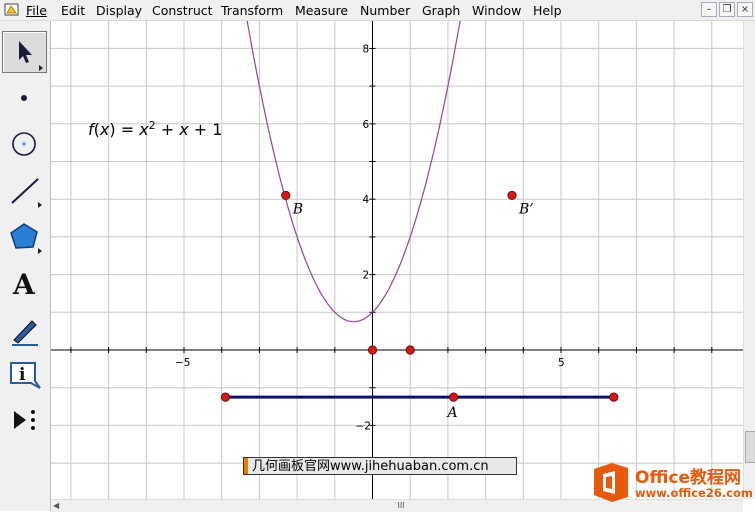 The height and width of the screenshot is (512, 755). I want to click on information-tool: i, so click(24, 374).